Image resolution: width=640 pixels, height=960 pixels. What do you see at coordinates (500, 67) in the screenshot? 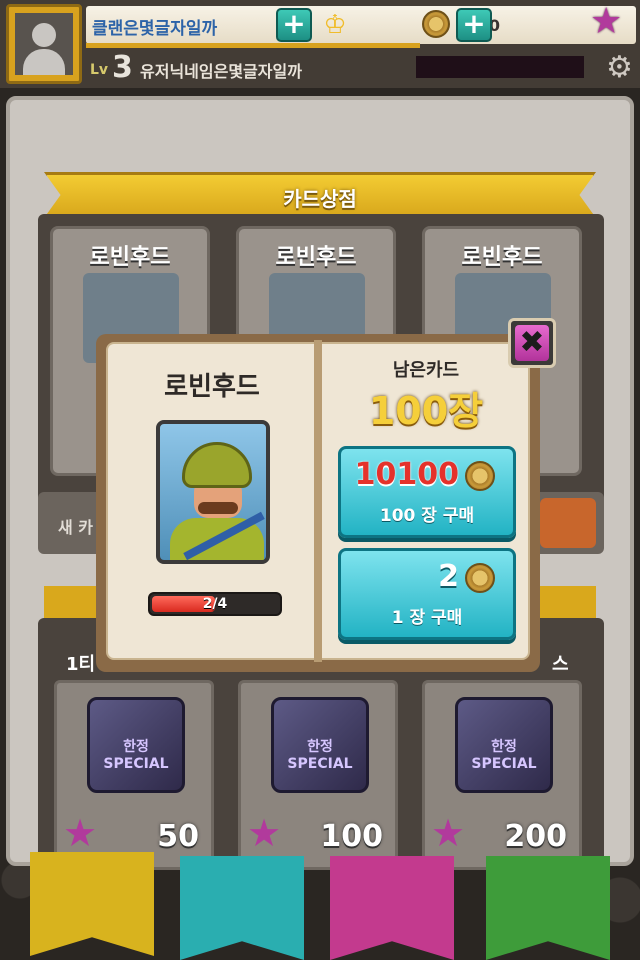
I see `message-bar` at bounding box center [500, 67].